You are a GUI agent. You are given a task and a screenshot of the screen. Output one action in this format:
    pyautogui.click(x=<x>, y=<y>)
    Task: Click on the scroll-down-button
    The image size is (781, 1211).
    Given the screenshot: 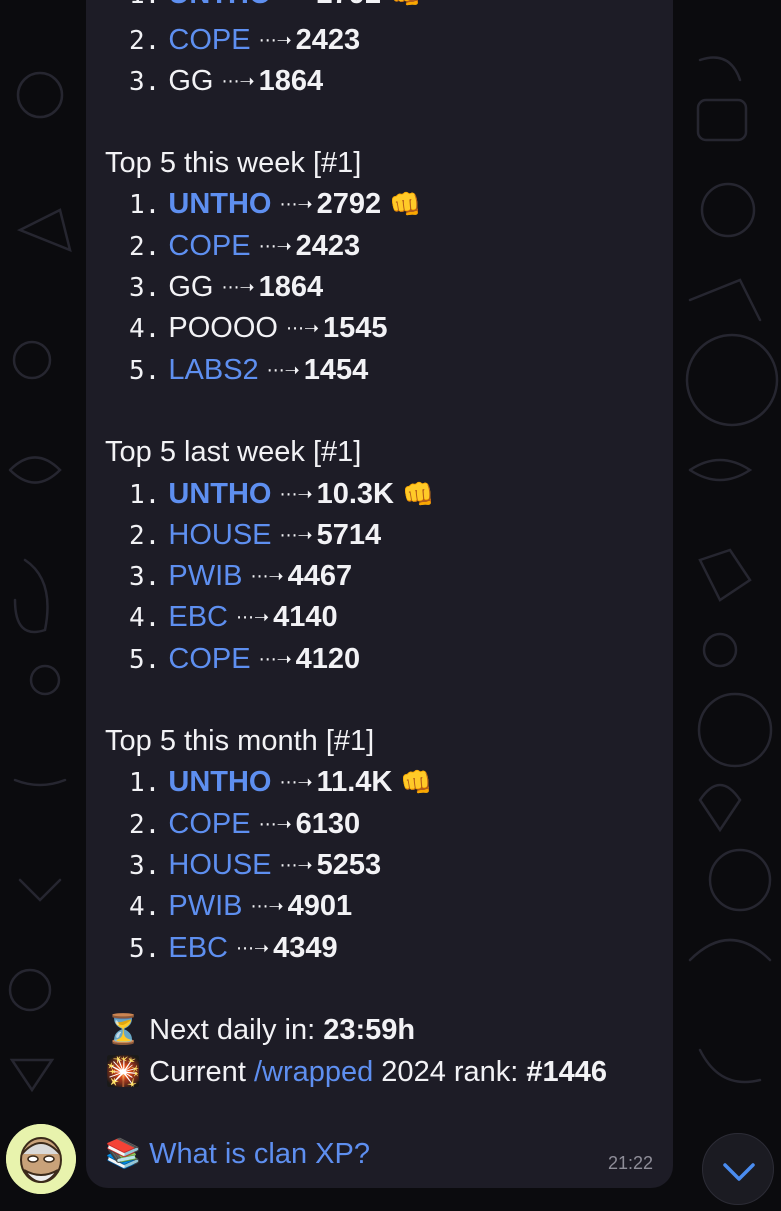 What is the action you would take?
    pyautogui.click(x=738, y=1169)
    